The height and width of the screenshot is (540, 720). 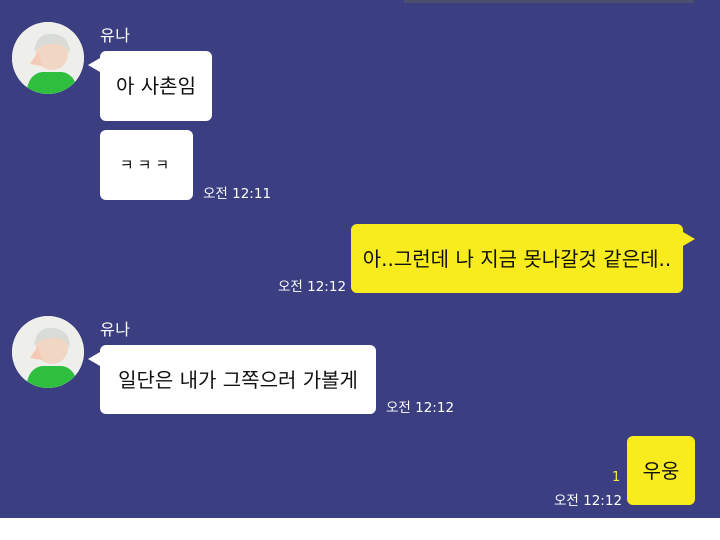 I want to click on message-bubble: 일단은 내가 그쪽으러 가볼게, so click(x=238, y=379).